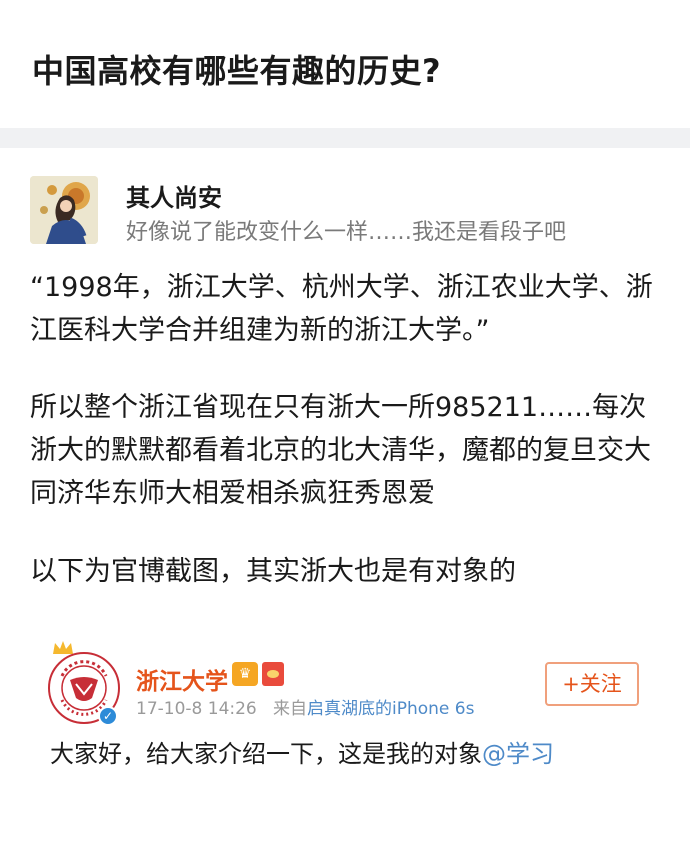 The height and width of the screenshot is (848, 690). I want to click on user-badges: ♛, so click(258, 674).